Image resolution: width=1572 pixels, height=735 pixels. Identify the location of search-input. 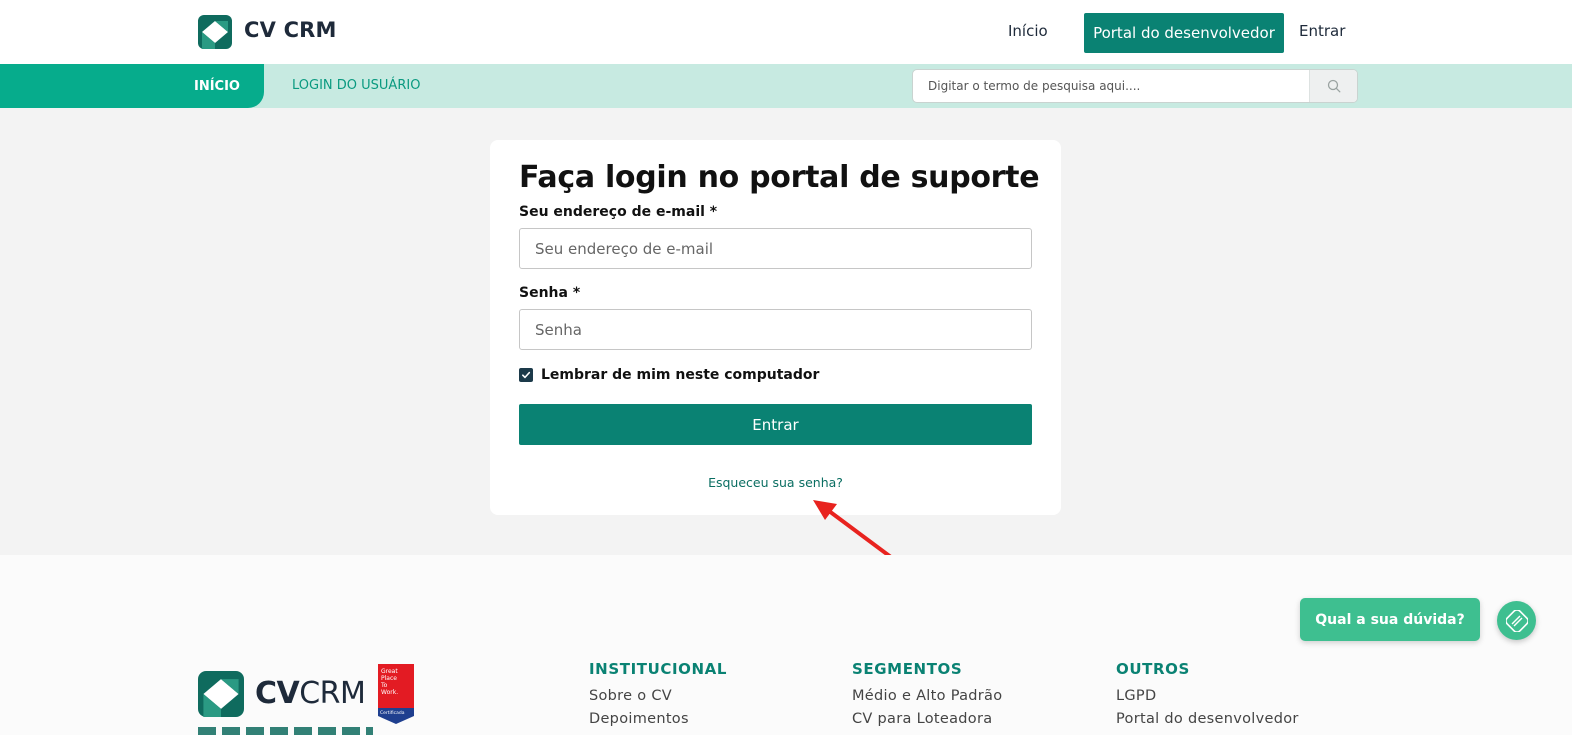
(1111, 86).